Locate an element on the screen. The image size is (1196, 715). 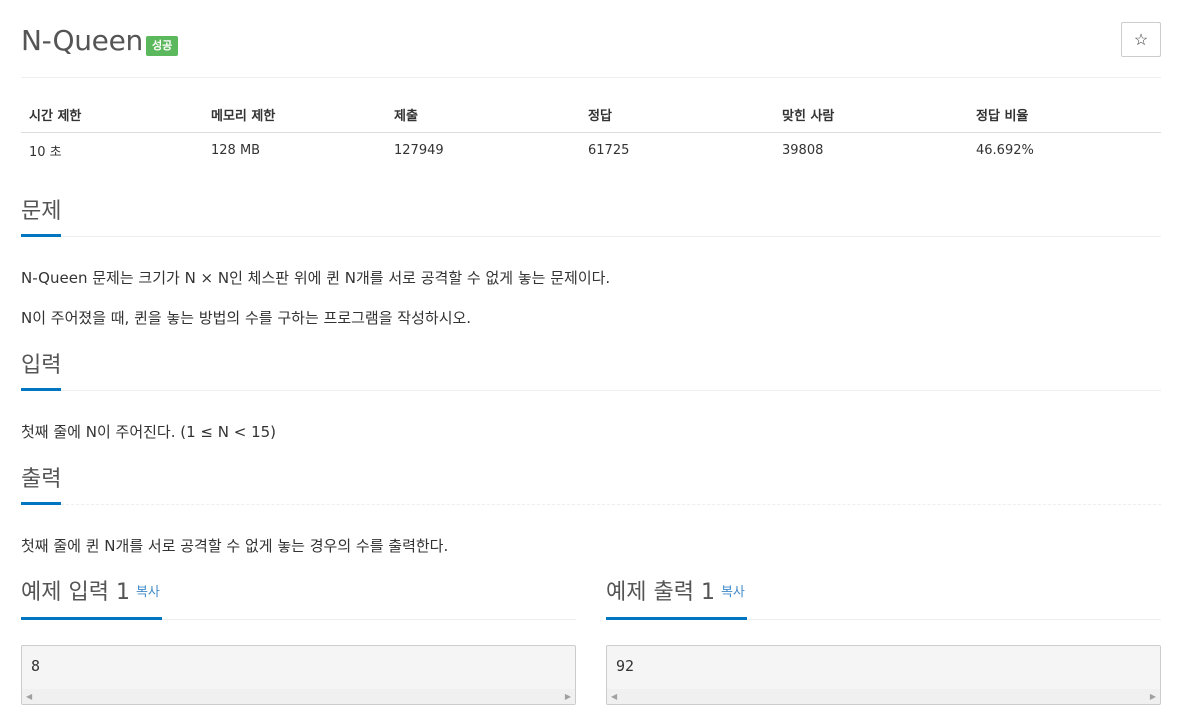
sample-output-title-text: 예제 출력 1 is located at coordinates (660, 592).